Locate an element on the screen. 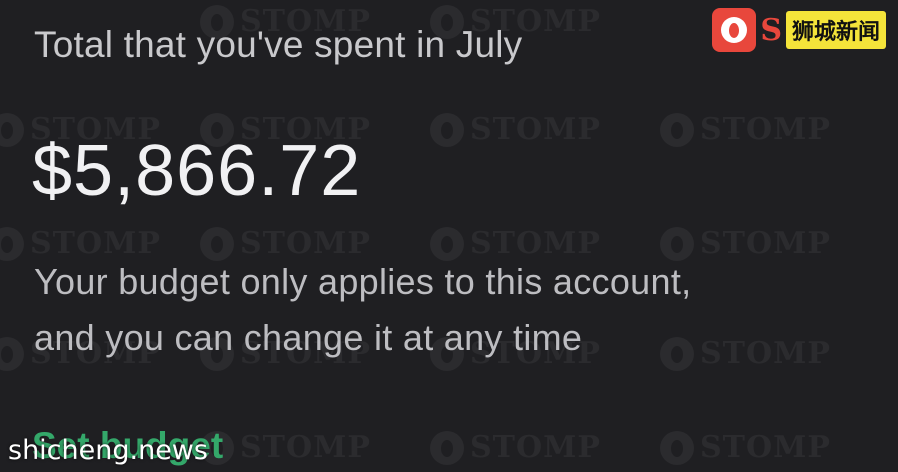 Image resolution: width=898 pixels, height=472 pixels. budget-note-line: and you can change it at any time is located at coordinates (308, 337).